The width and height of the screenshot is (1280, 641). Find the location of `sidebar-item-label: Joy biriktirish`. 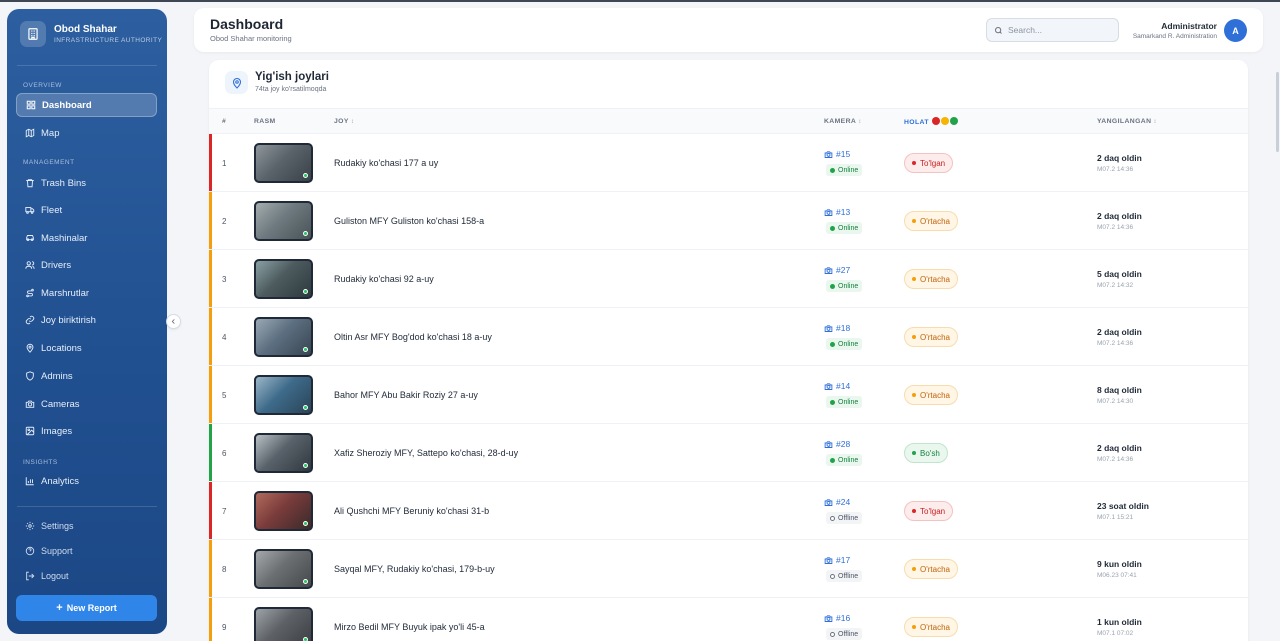

sidebar-item-label: Joy biriktirish is located at coordinates (68, 320).